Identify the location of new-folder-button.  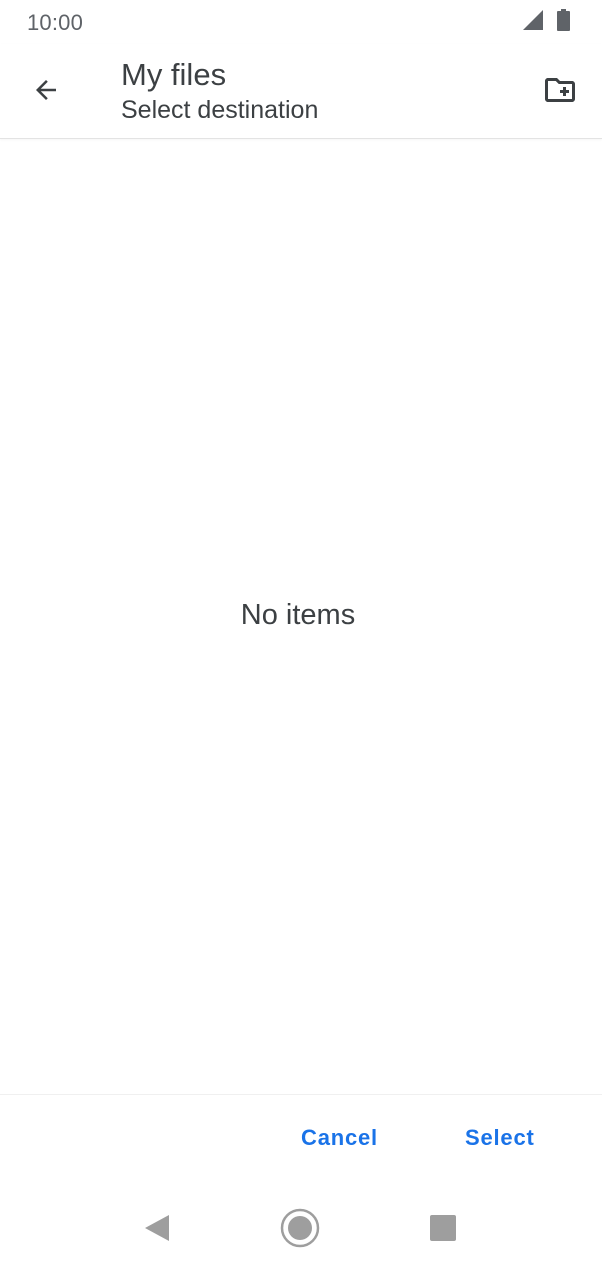
(560, 92).